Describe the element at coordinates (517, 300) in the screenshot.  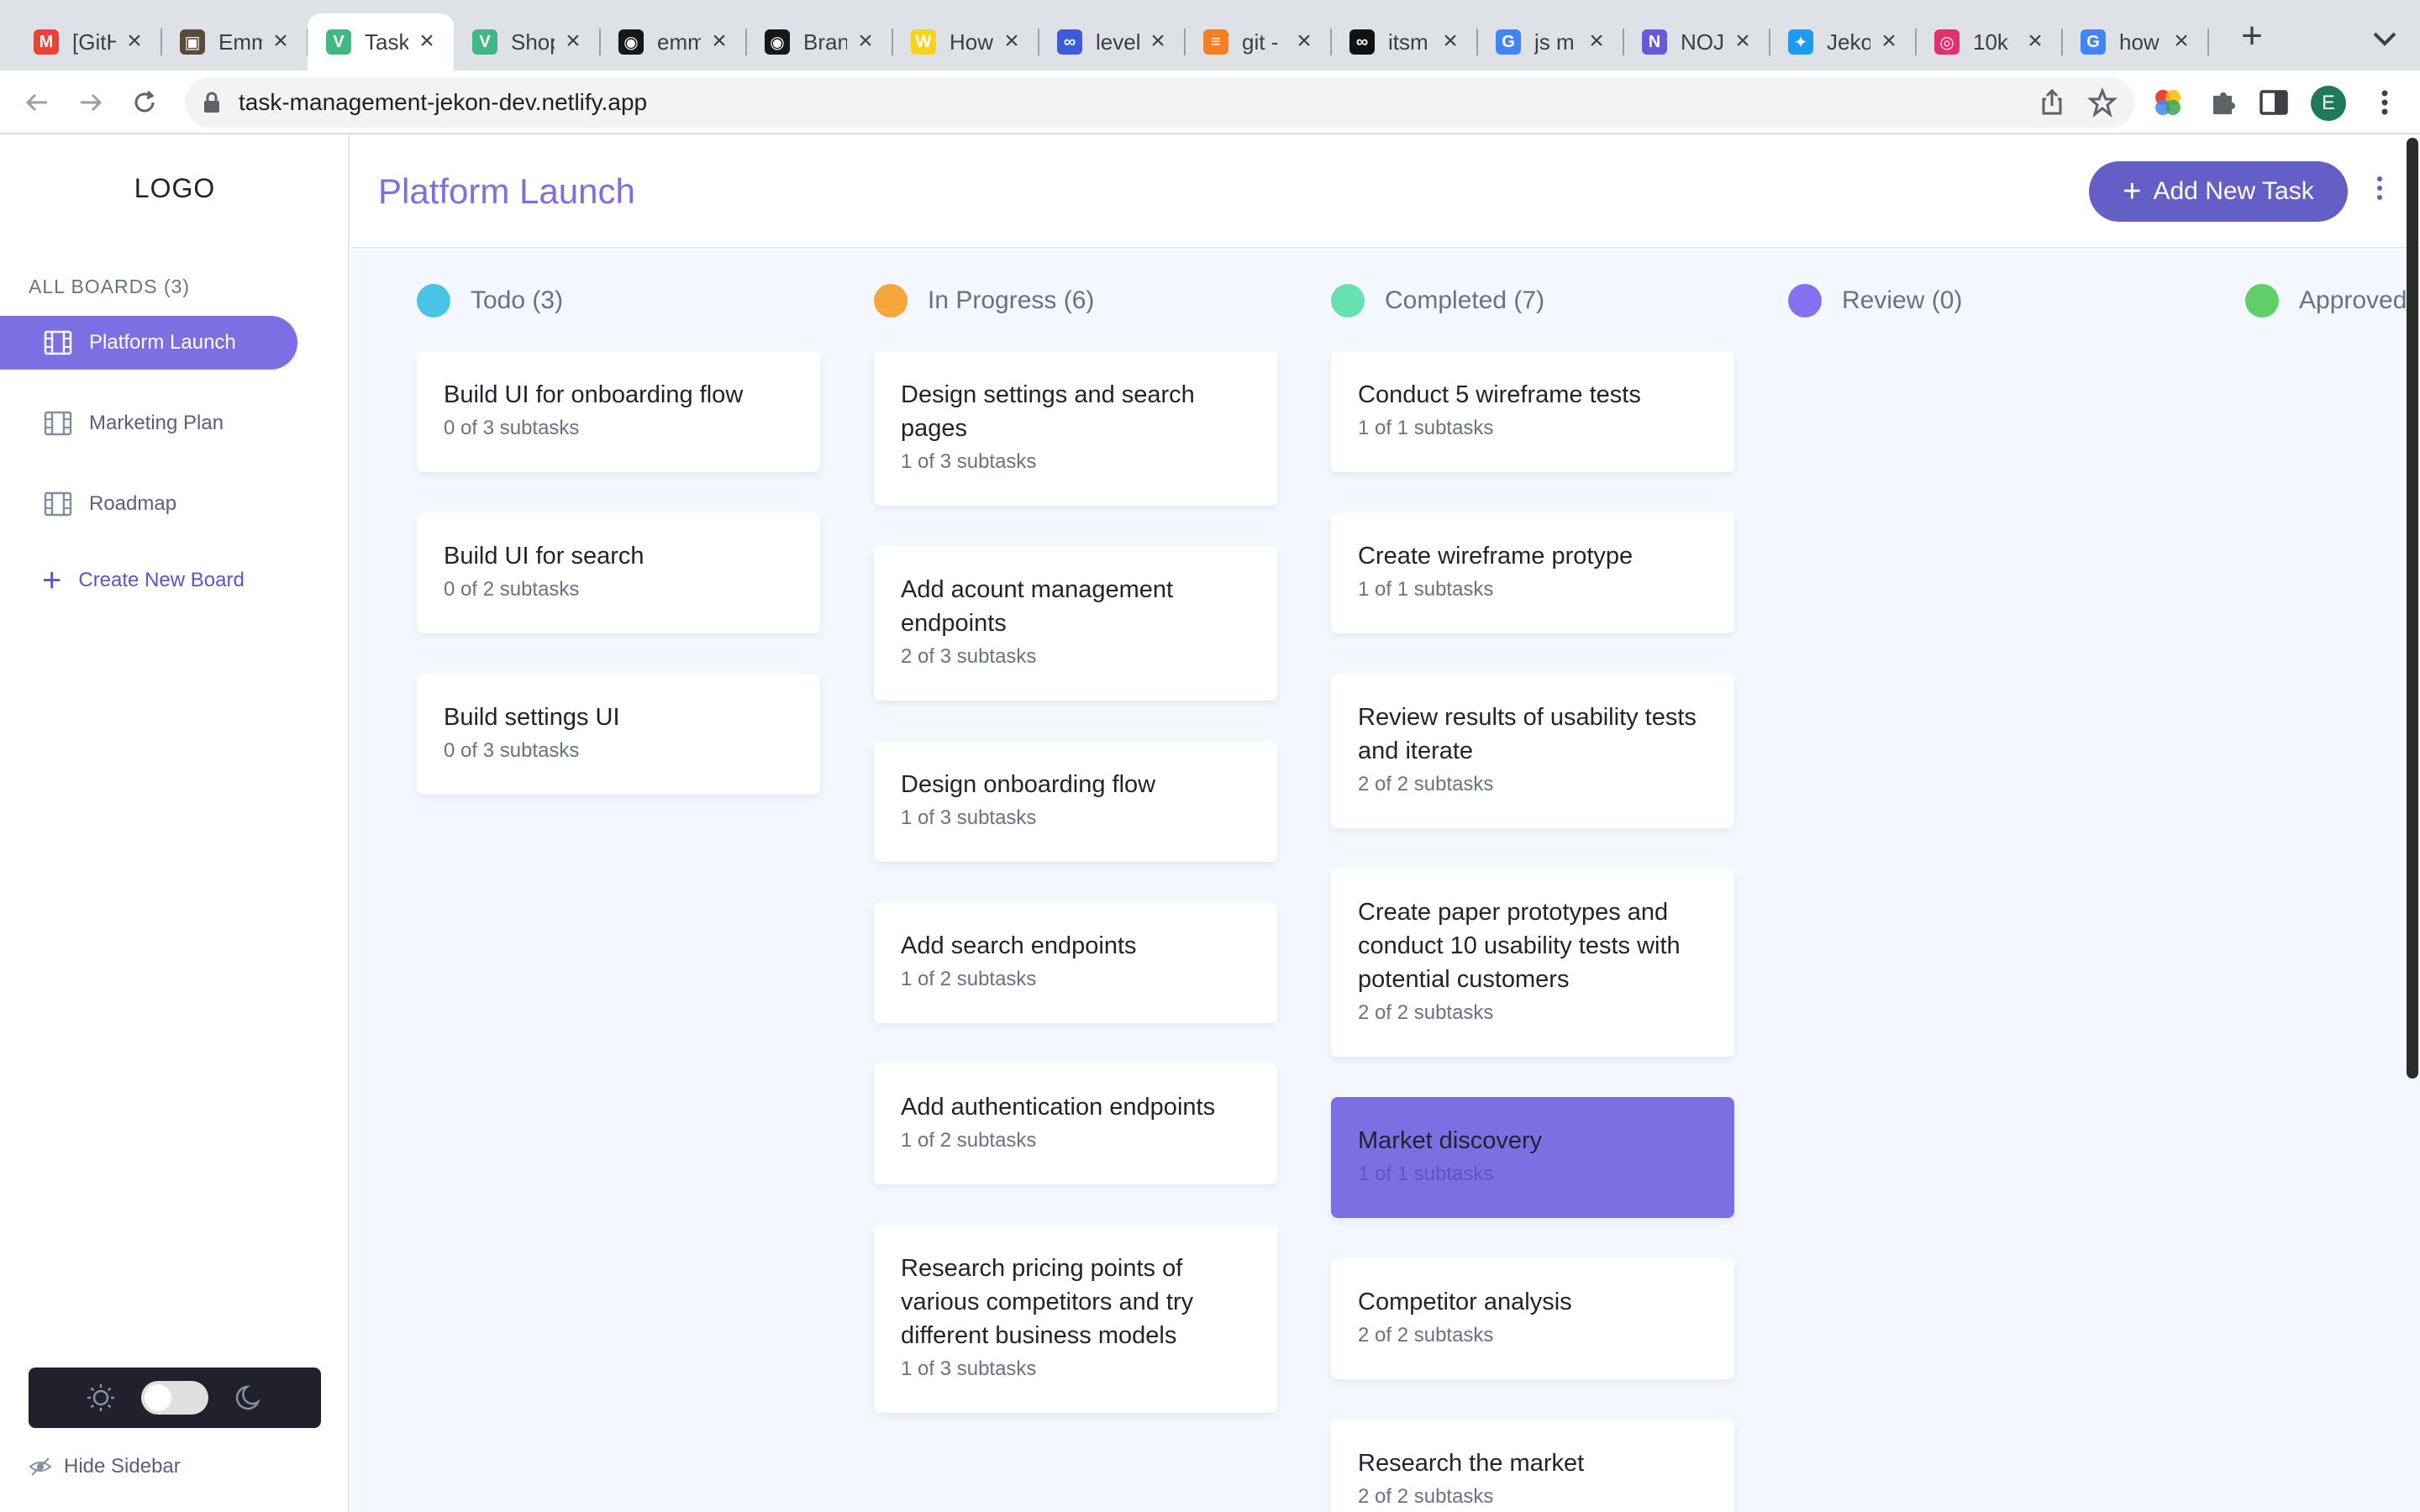
I see `column-title: Todo (3)` at that location.